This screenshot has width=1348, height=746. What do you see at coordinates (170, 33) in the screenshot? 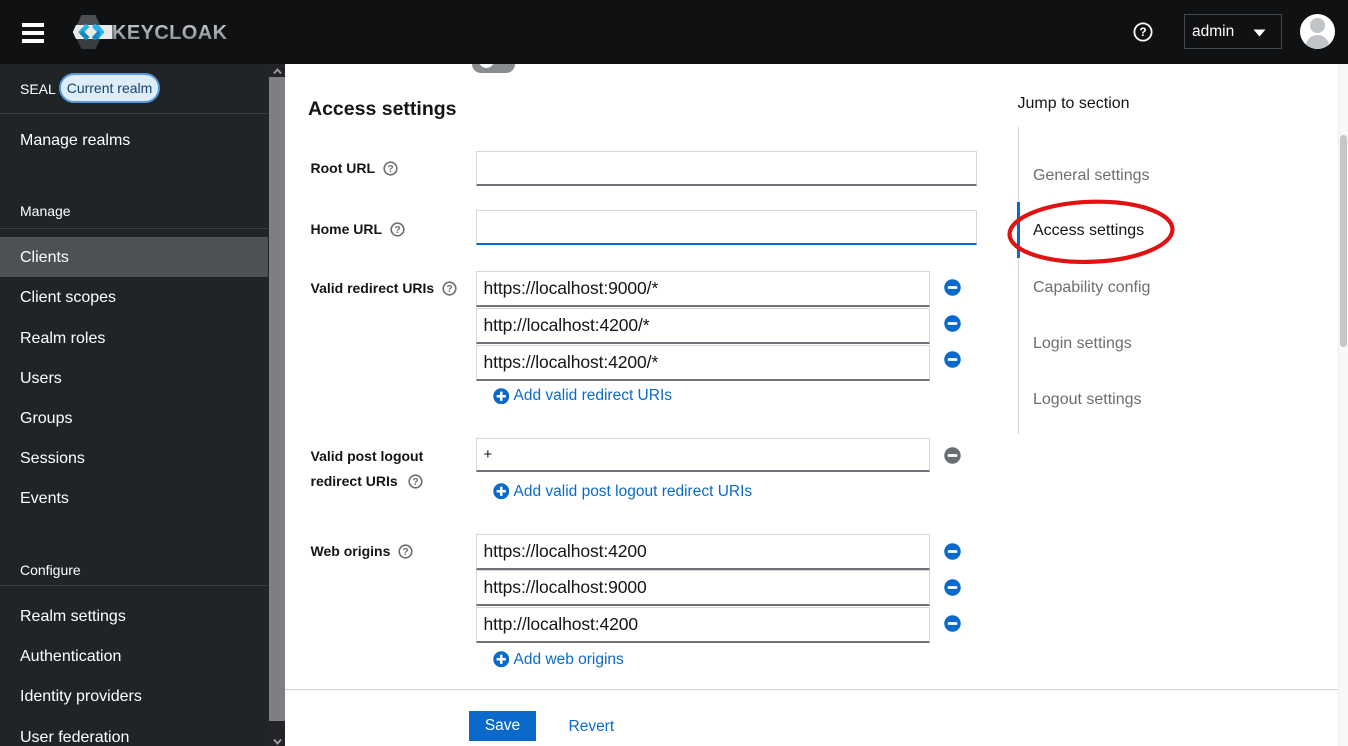
I see `svg-text: KEYCLOAK` at bounding box center [170, 33].